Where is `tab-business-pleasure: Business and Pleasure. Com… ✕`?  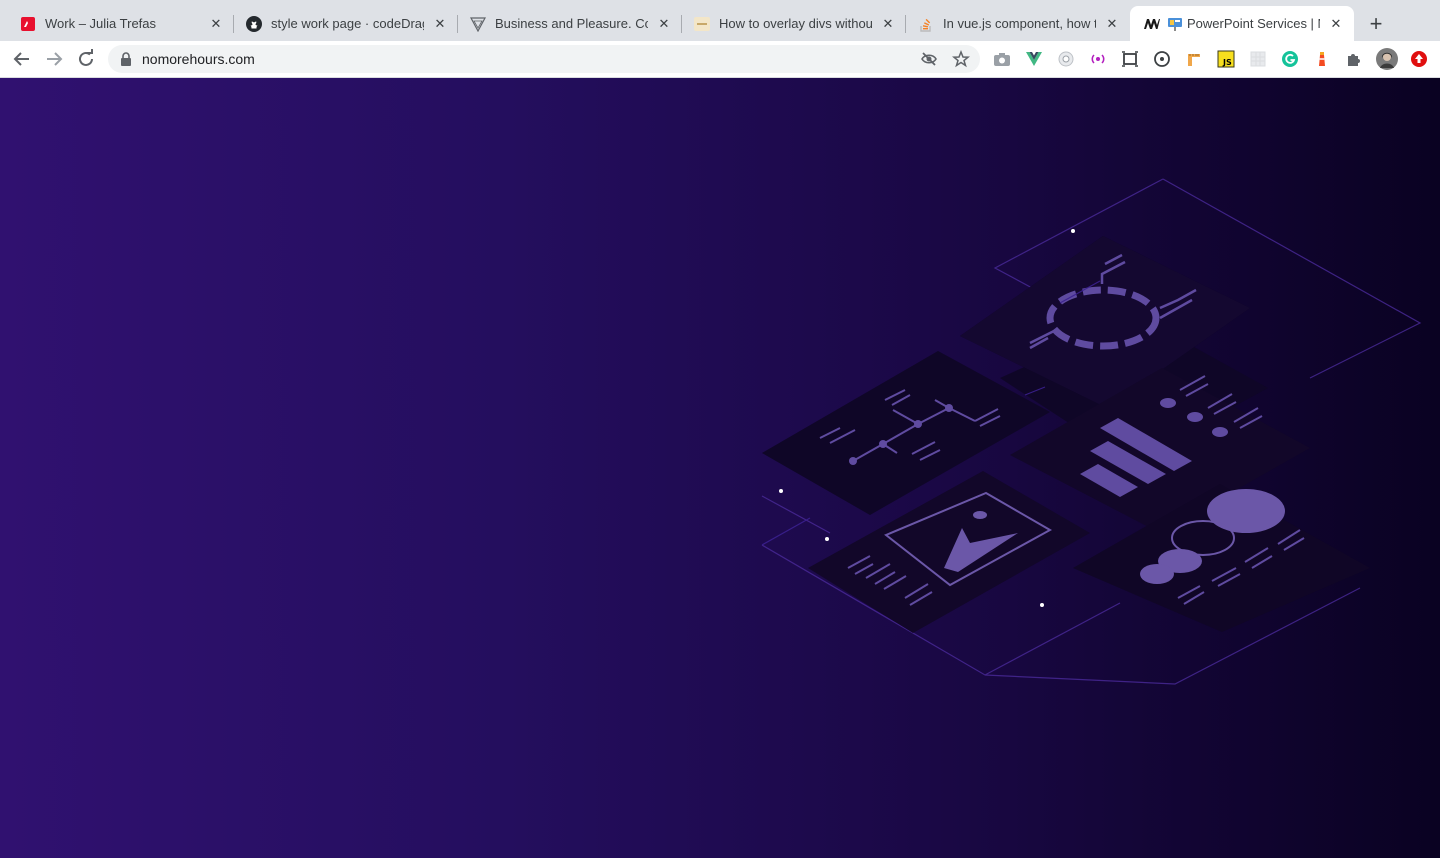 tab-business-pleasure: Business and Pleasure. Com… ✕ is located at coordinates (570, 23).